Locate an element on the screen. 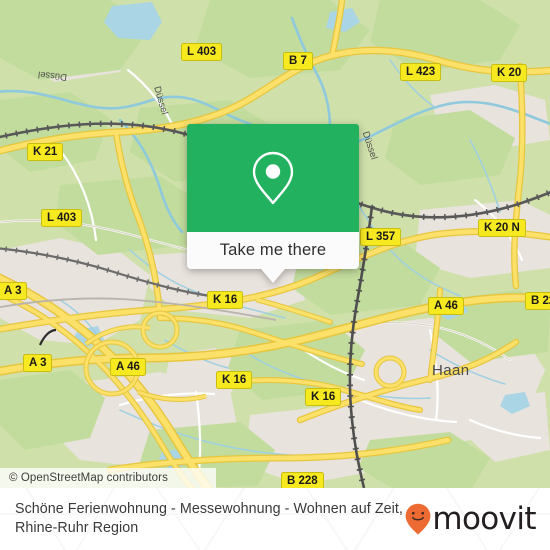  road-shield: K 20 N is located at coordinates (502, 228).